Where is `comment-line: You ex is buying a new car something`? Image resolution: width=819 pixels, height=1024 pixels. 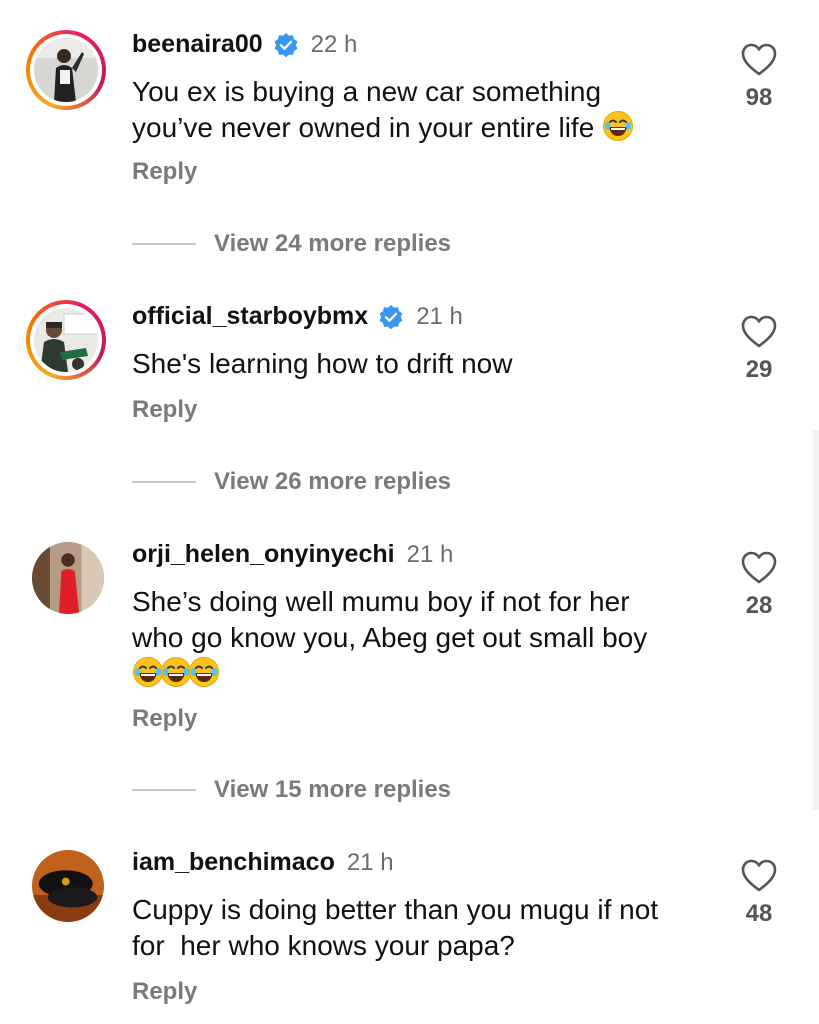 comment-line: You ex is buying a new car something is located at coordinates (367, 91).